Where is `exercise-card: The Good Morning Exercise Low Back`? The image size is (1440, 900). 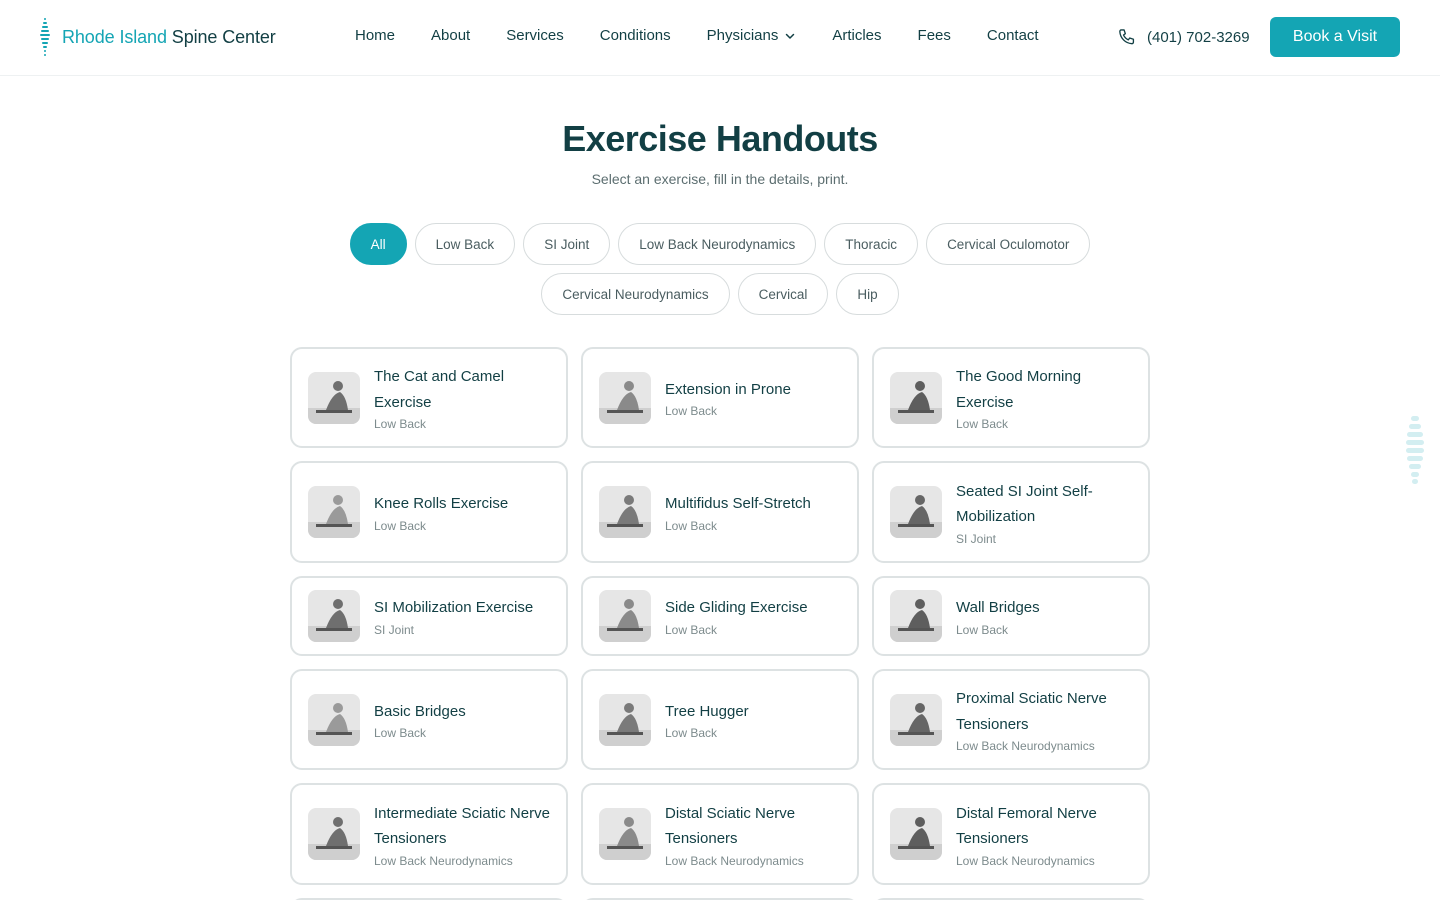
exercise-card: The Good Morning Exercise Low Back is located at coordinates (1011, 397).